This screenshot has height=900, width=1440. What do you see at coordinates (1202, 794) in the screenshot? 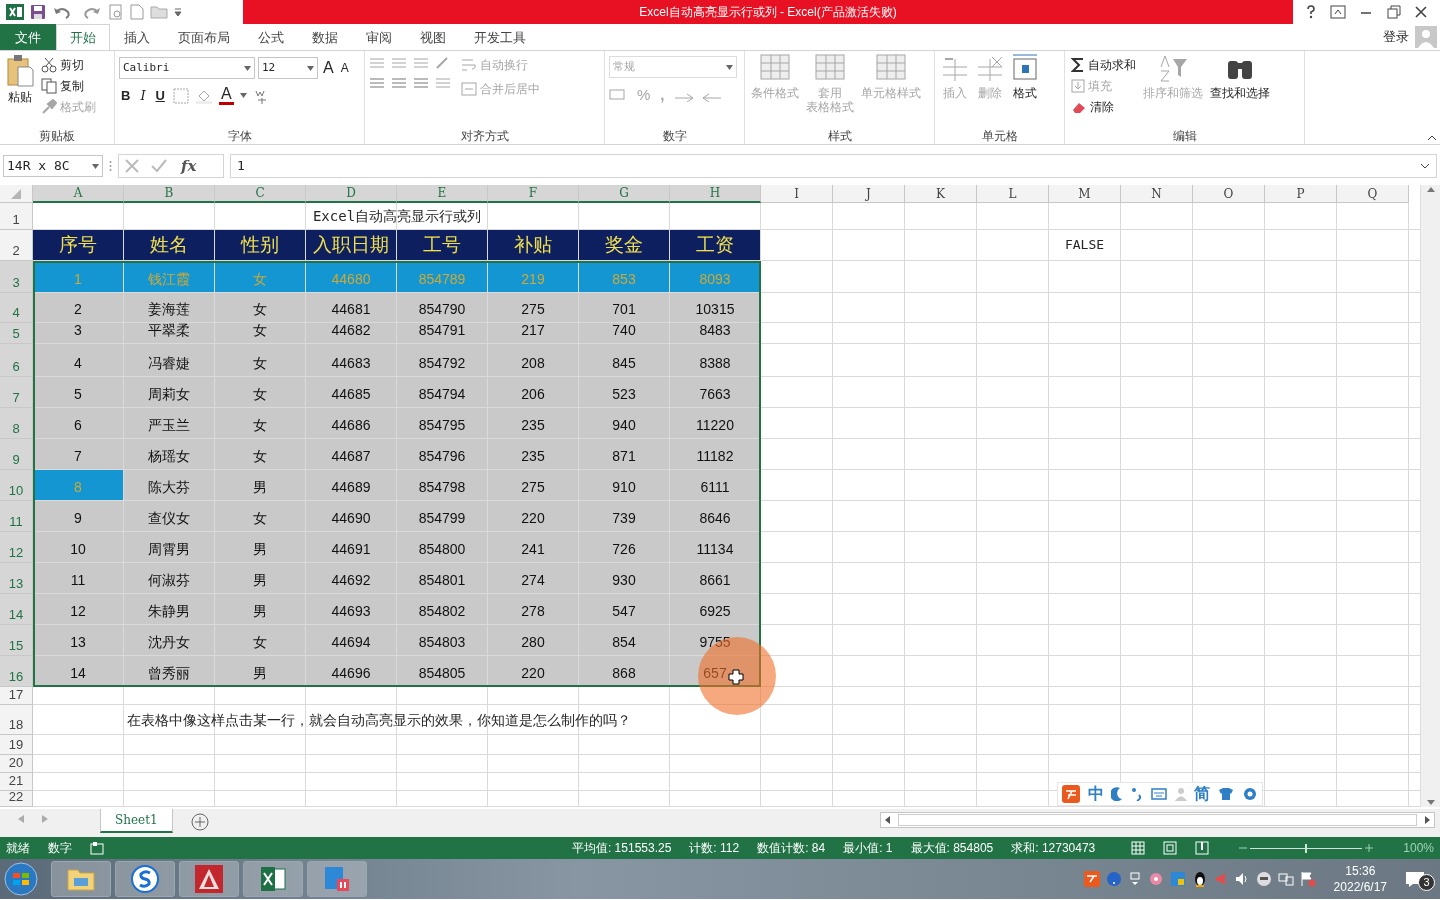
I see `ime-script-button: 简` at bounding box center [1202, 794].